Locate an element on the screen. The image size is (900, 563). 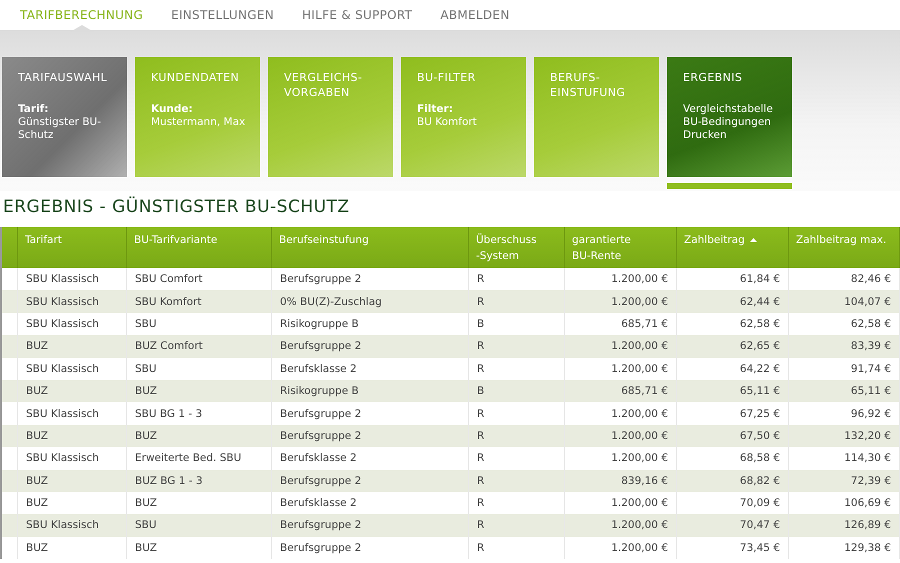
wizard-step: ERGEBNIS Vergleichstabelle BU-Bedingungen Drucken is located at coordinates (729, 117).